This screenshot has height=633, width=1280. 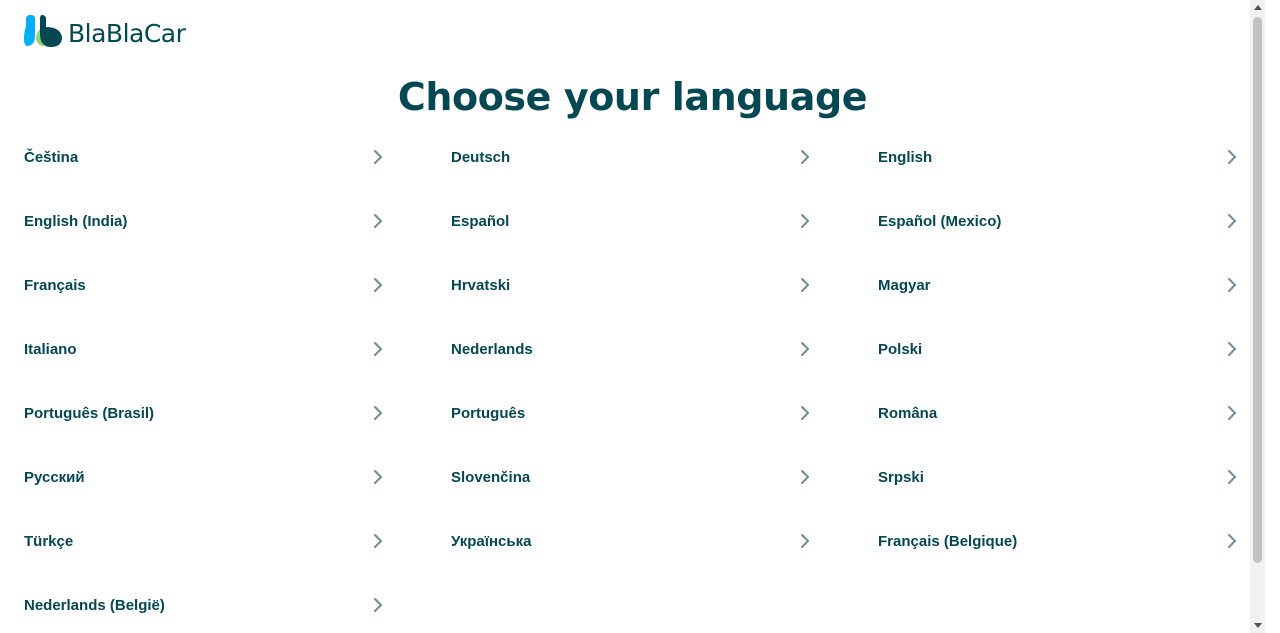 I want to click on language-label: Slovenčina, so click(x=491, y=477).